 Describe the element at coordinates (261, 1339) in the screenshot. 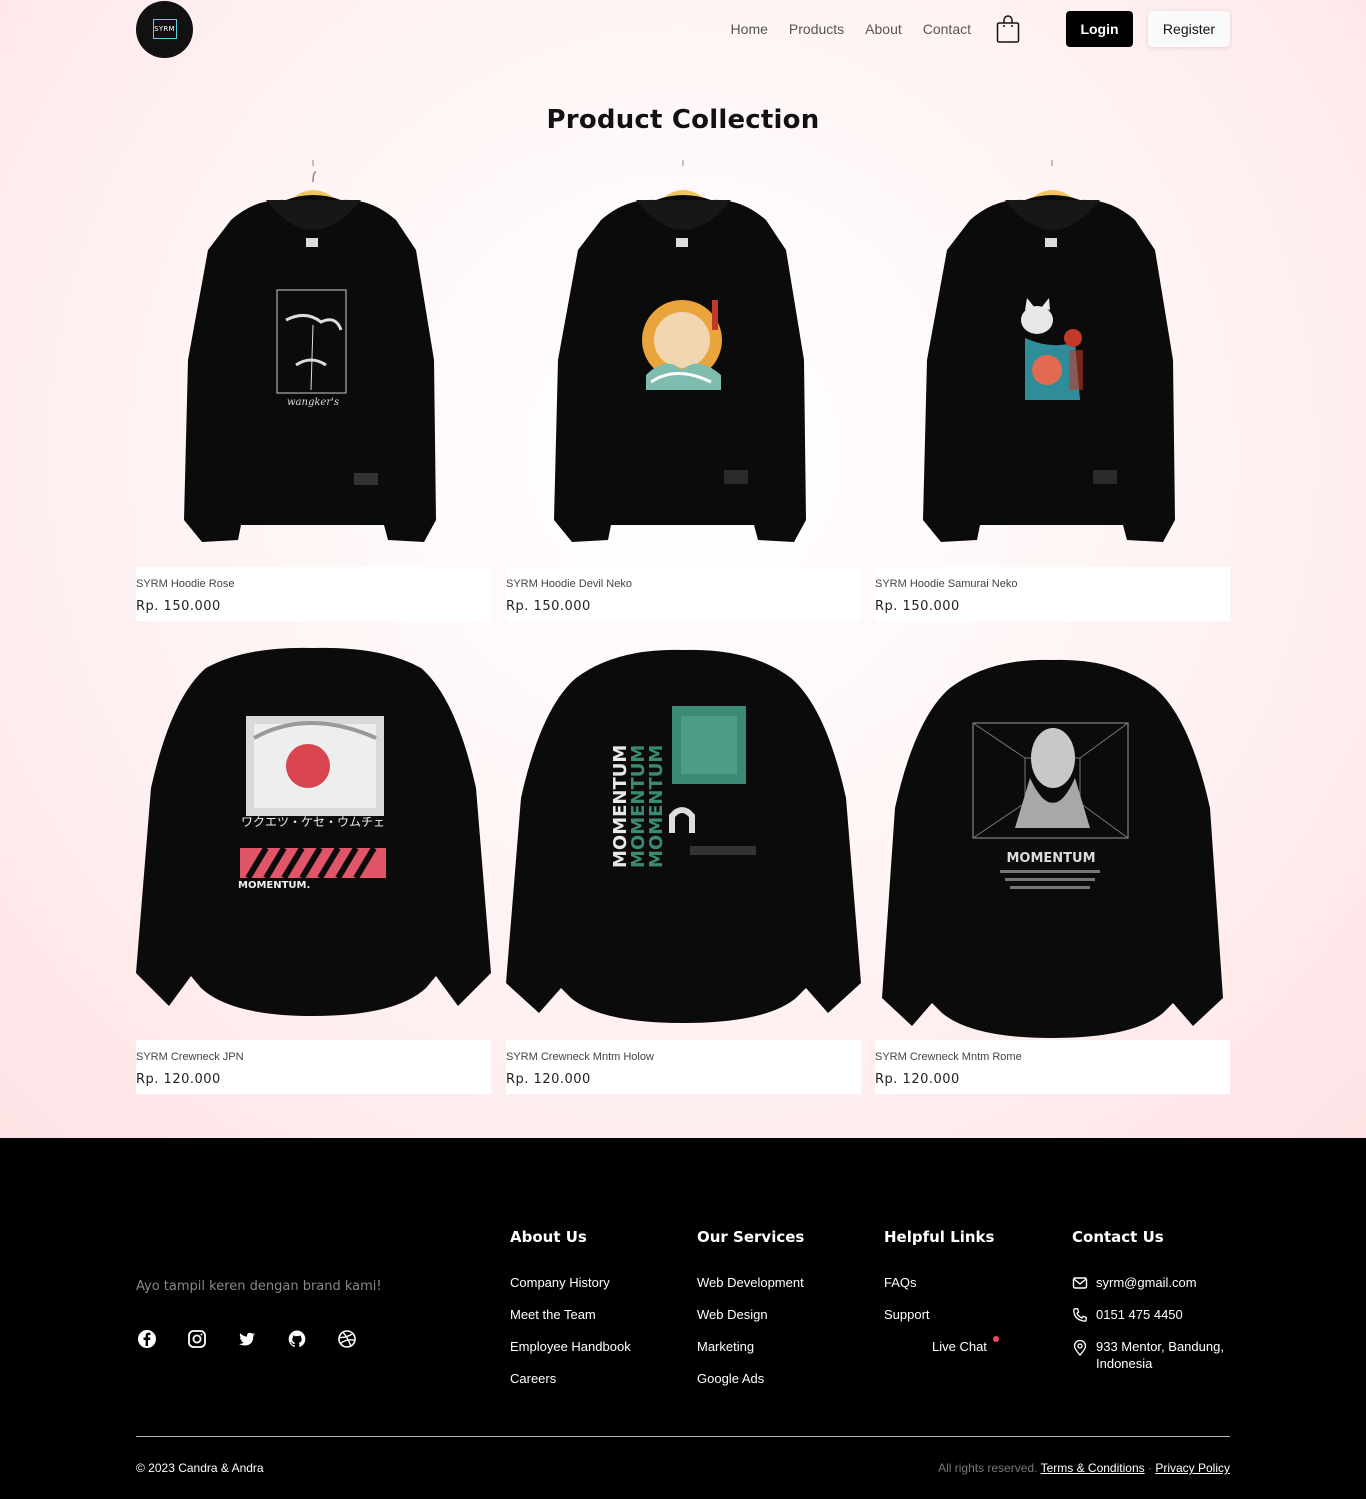

I see `social-links` at that location.